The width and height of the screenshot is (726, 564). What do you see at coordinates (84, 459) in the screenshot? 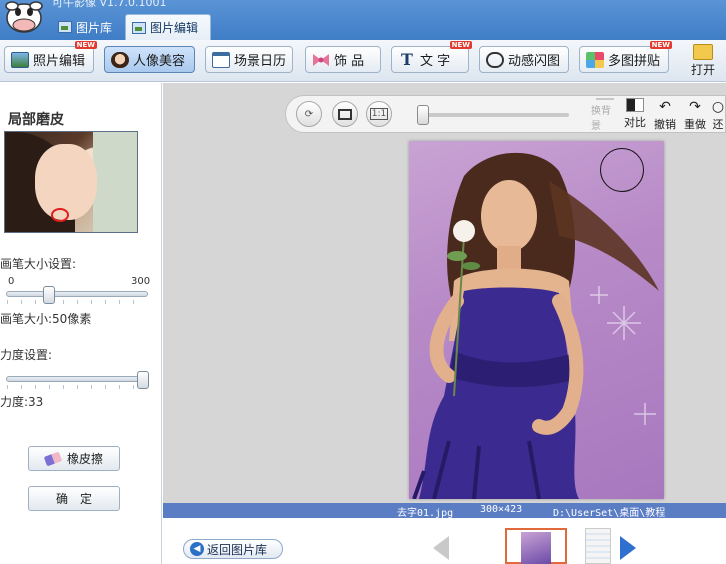
I see `eraser-label: 橡皮擦` at bounding box center [84, 459].